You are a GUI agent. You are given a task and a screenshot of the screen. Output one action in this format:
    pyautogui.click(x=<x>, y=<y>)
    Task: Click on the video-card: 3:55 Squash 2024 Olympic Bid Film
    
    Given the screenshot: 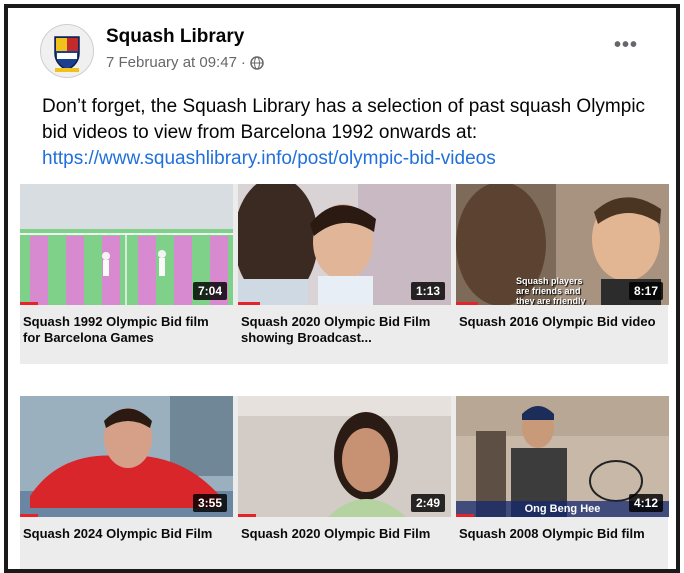 What is the action you would take?
    pyautogui.click(x=126, y=482)
    